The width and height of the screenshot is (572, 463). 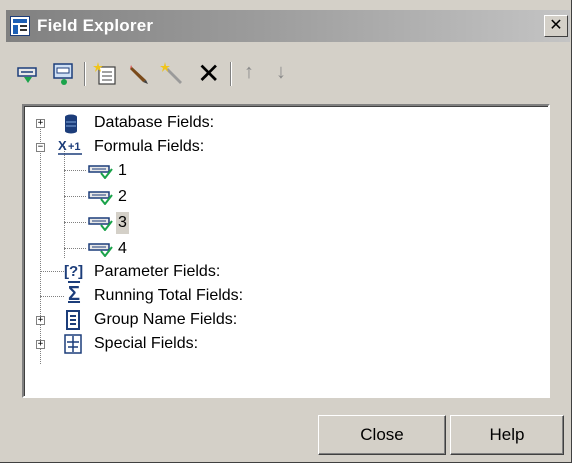 I want to click on rename-field-button, so click(x=174, y=74).